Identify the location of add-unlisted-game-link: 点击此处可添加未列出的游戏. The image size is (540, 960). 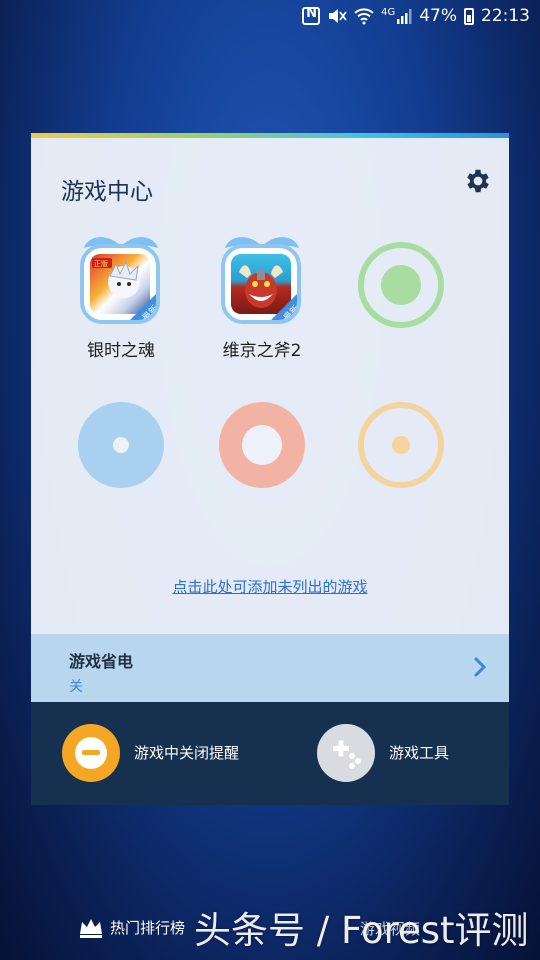
(270, 586).